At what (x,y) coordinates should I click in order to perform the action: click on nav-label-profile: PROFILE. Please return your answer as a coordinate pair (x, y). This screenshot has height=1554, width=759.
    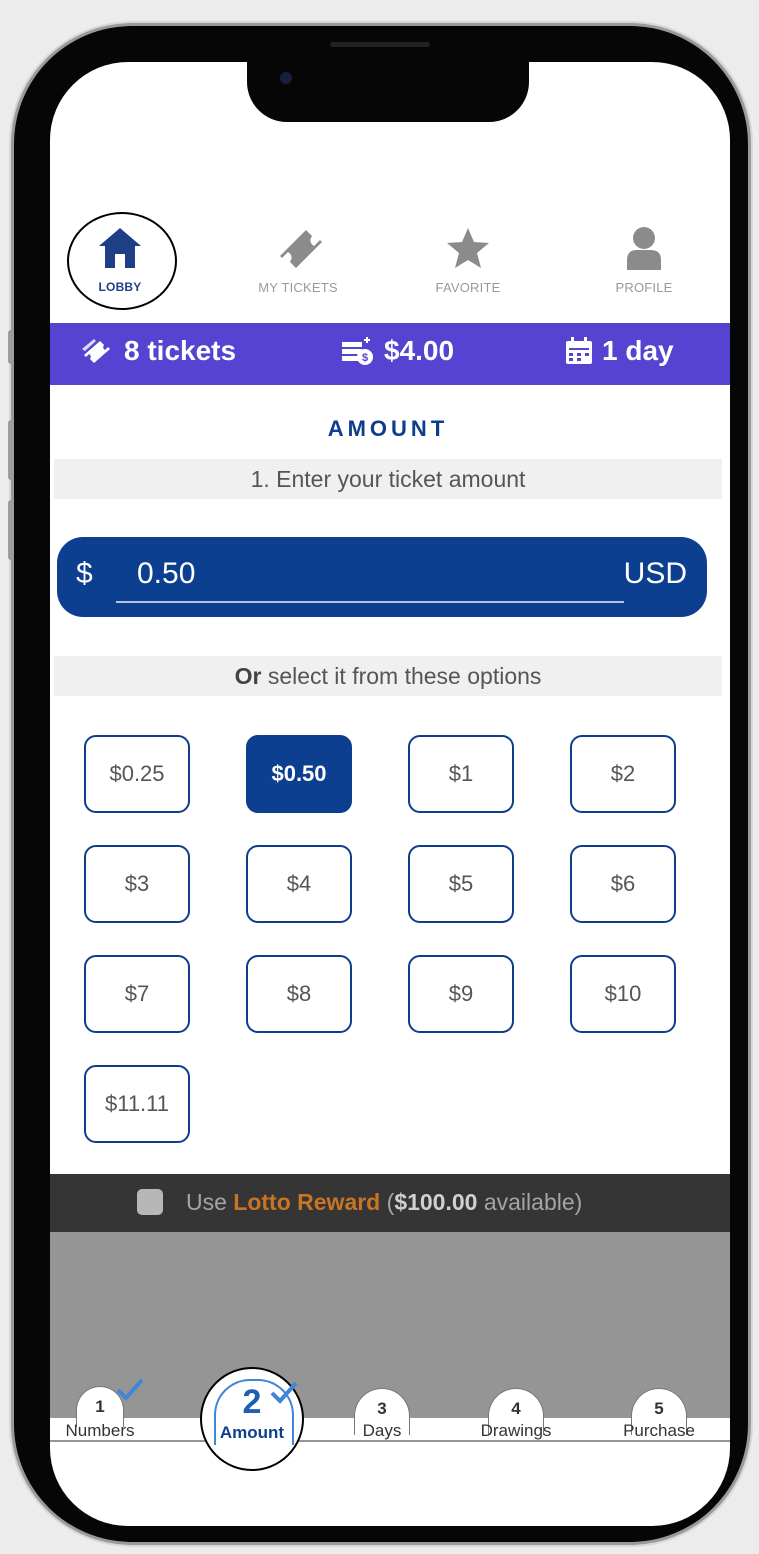
    Looking at the image, I should click on (644, 287).